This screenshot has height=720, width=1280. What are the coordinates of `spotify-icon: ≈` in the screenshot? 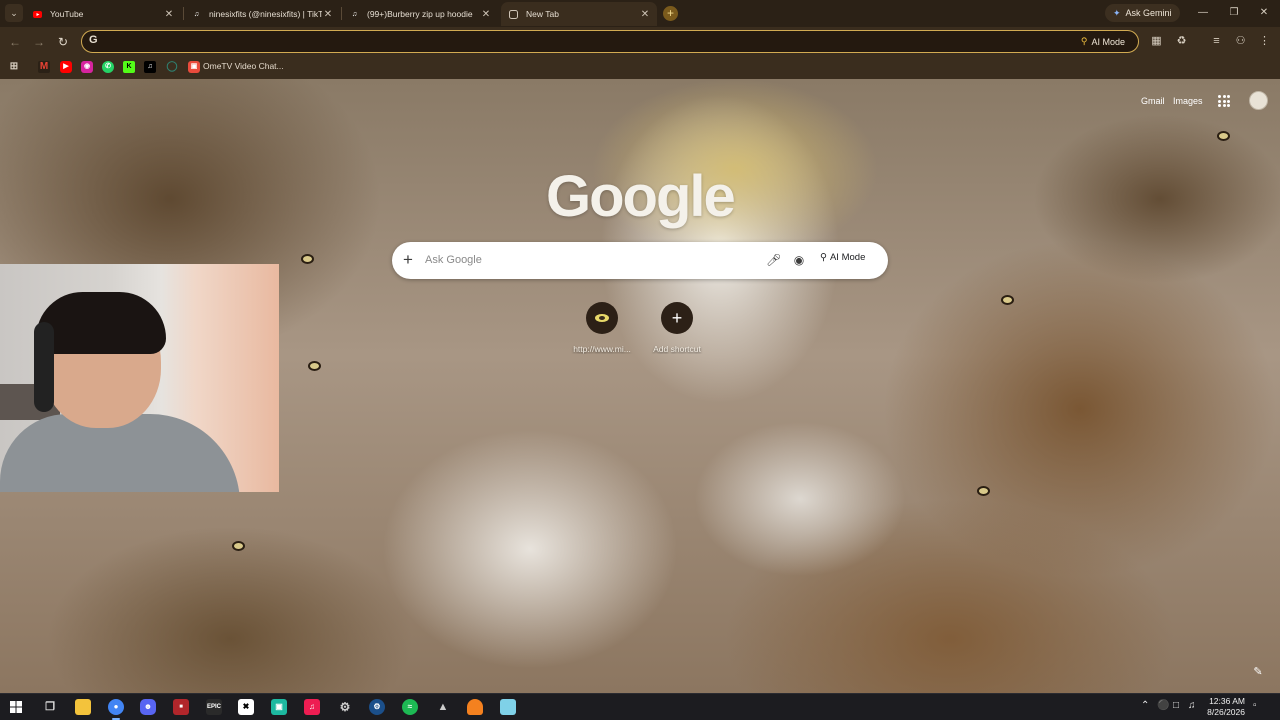 It's located at (410, 707).